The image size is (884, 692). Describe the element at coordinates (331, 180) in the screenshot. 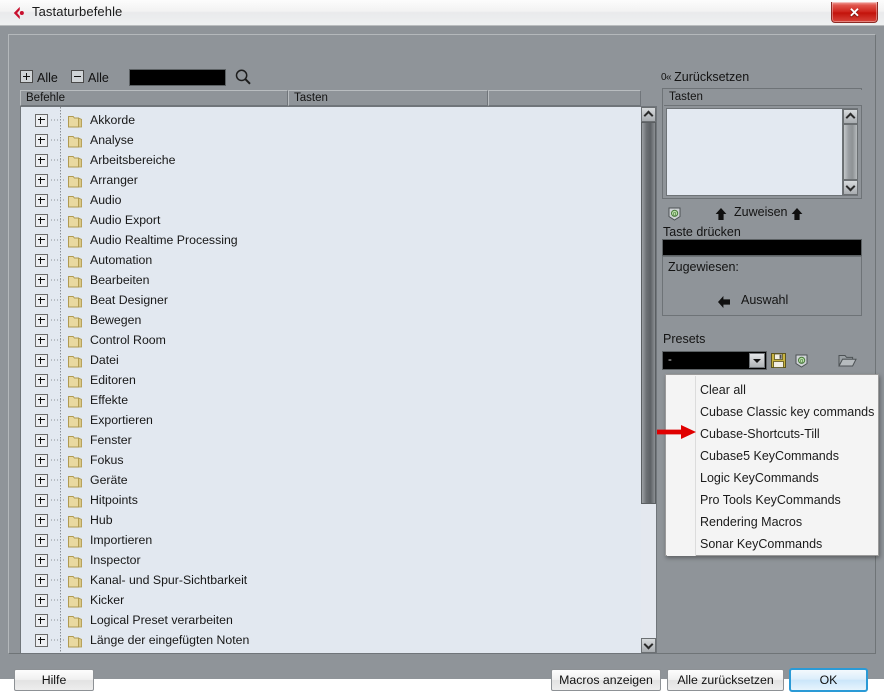

I see `tree-row: Arranger` at that location.